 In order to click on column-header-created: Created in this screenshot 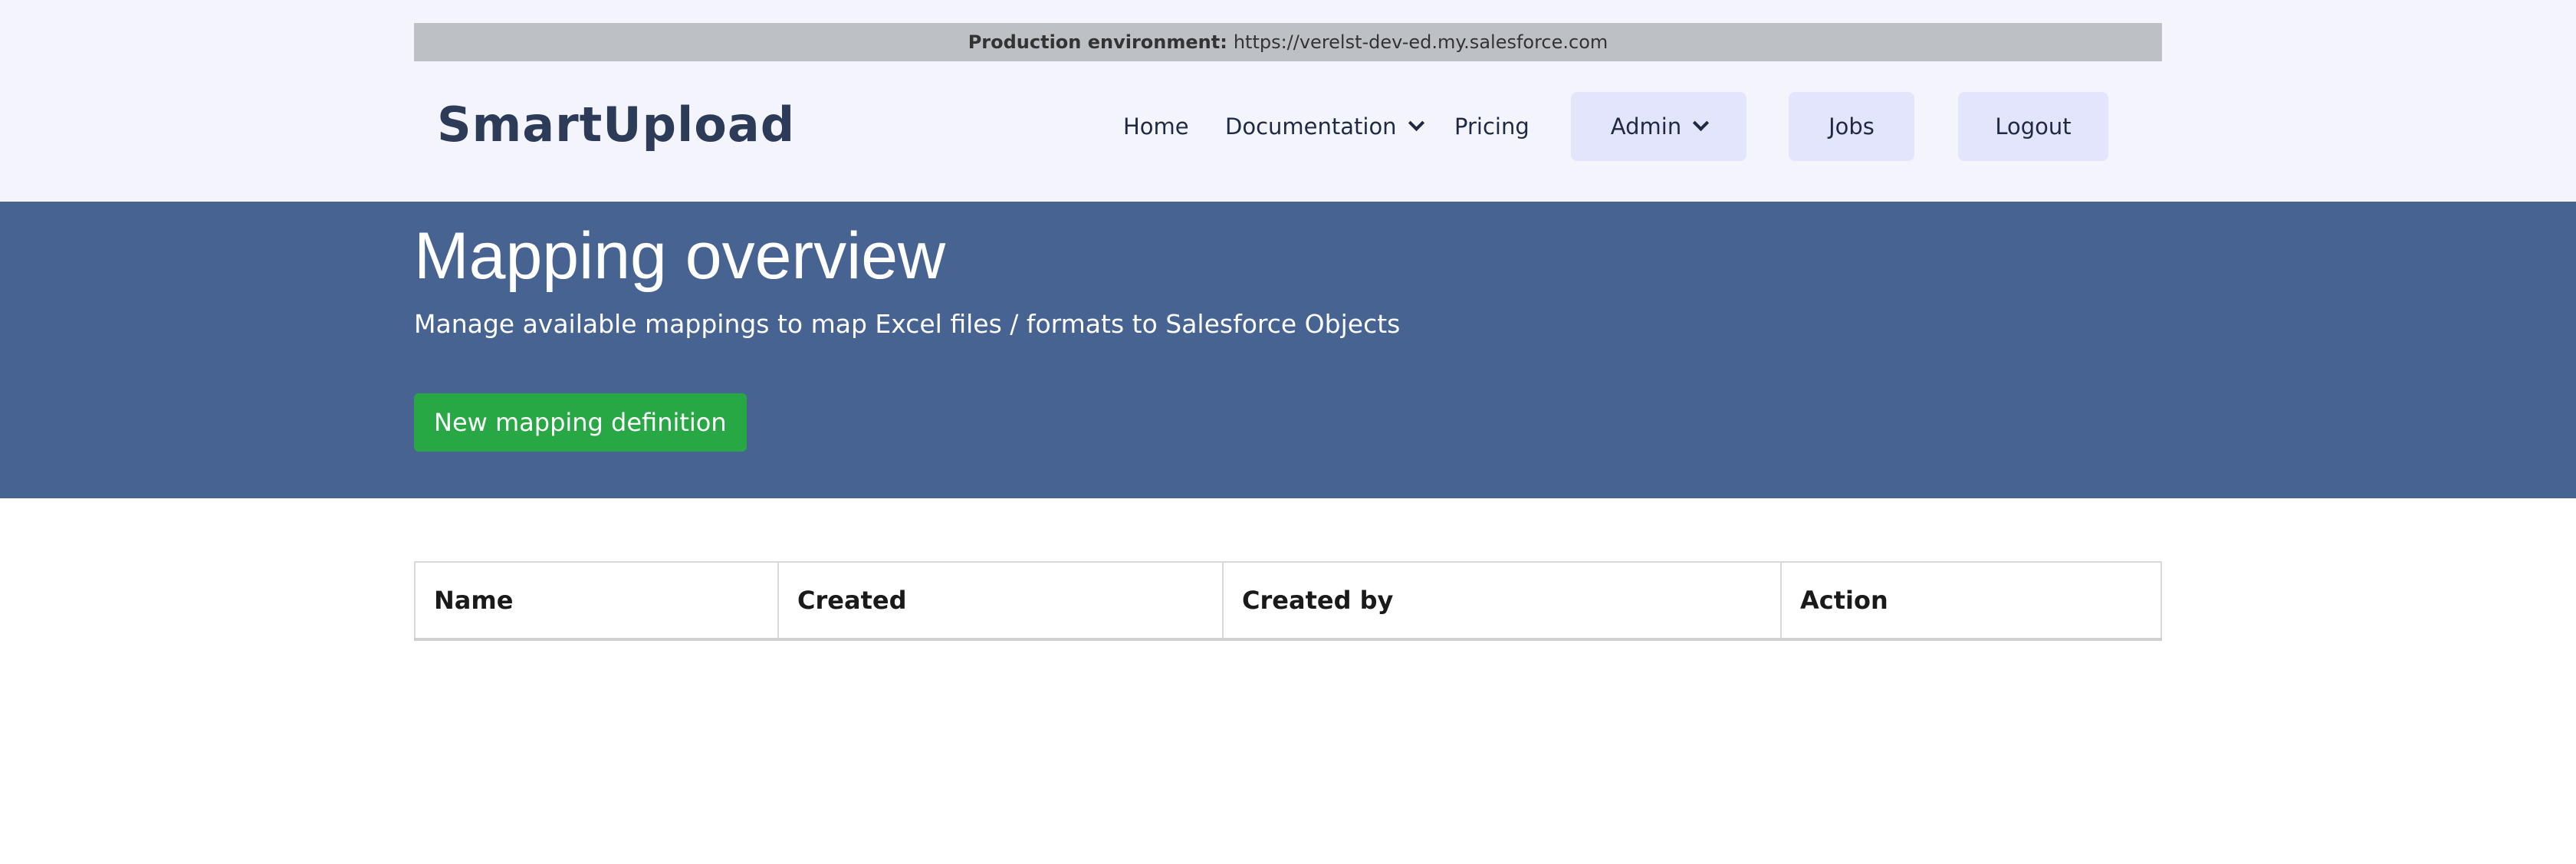, I will do `click(1001, 601)`.